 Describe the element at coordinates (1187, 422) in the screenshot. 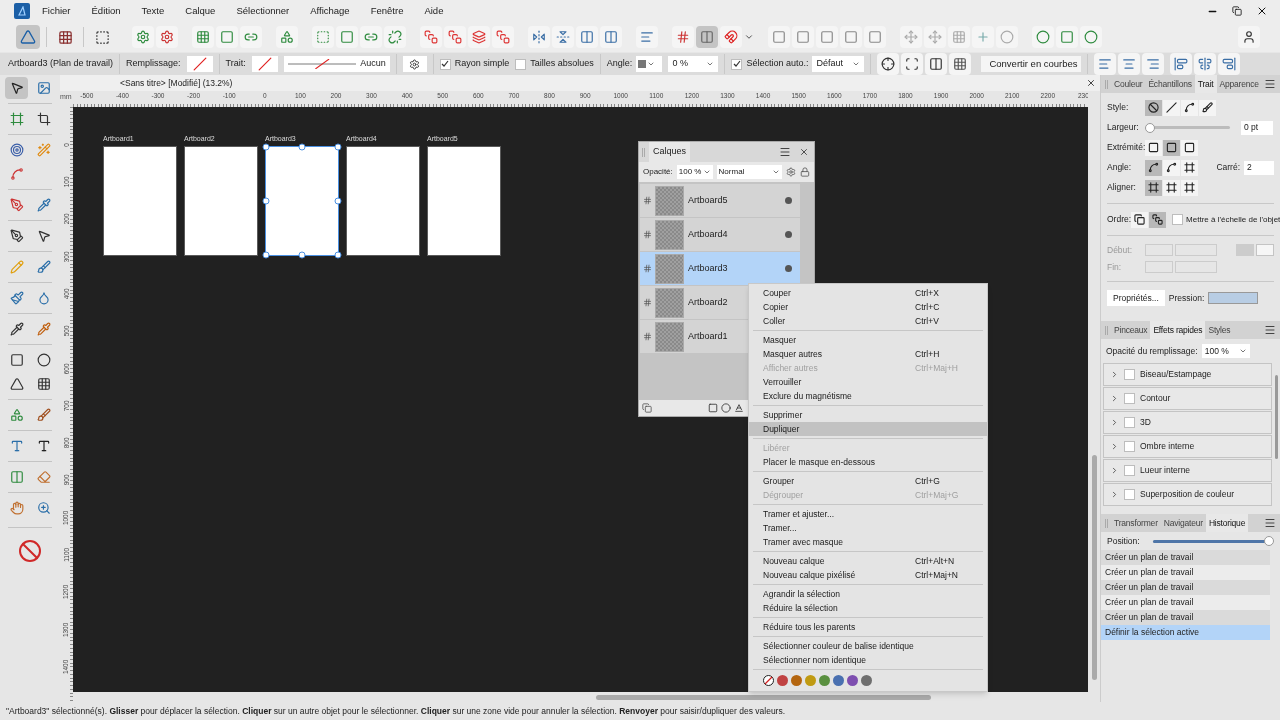

I see `effect-row: 3D` at that location.